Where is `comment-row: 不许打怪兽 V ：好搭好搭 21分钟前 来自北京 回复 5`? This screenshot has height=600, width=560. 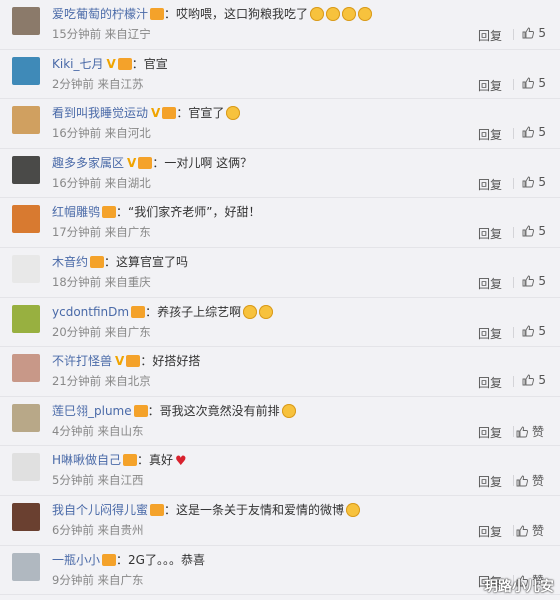 comment-row: 不许打怪兽 V ：好搭好搭 21分钟前 来自北京 回复 5 is located at coordinates (280, 372).